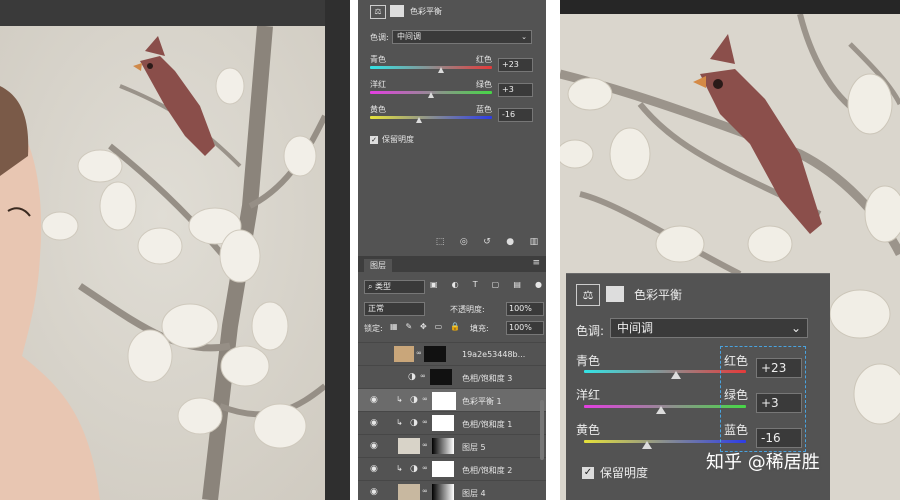  I want to click on tone-label: 色调:, so click(379, 37).